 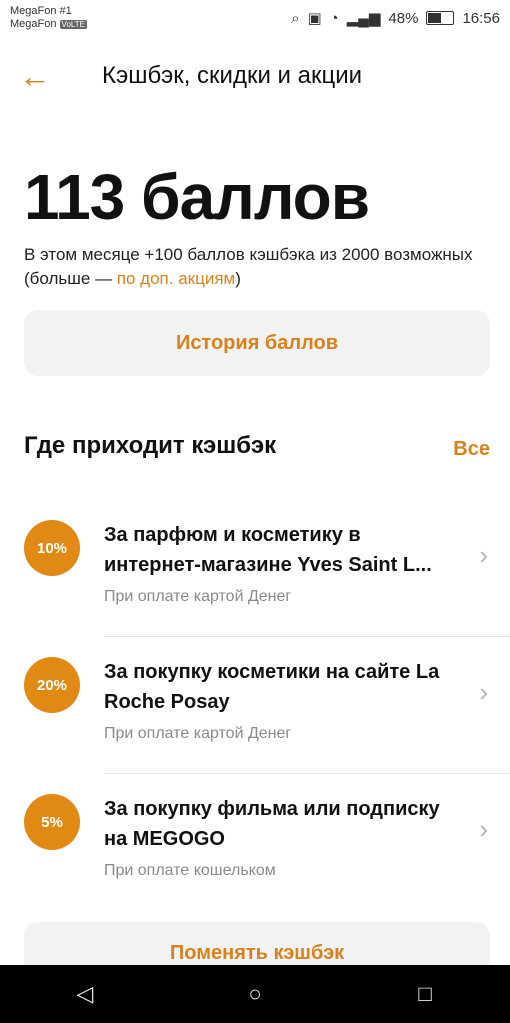 I want to click on nav-home-icon: ○, so click(x=255, y=994).